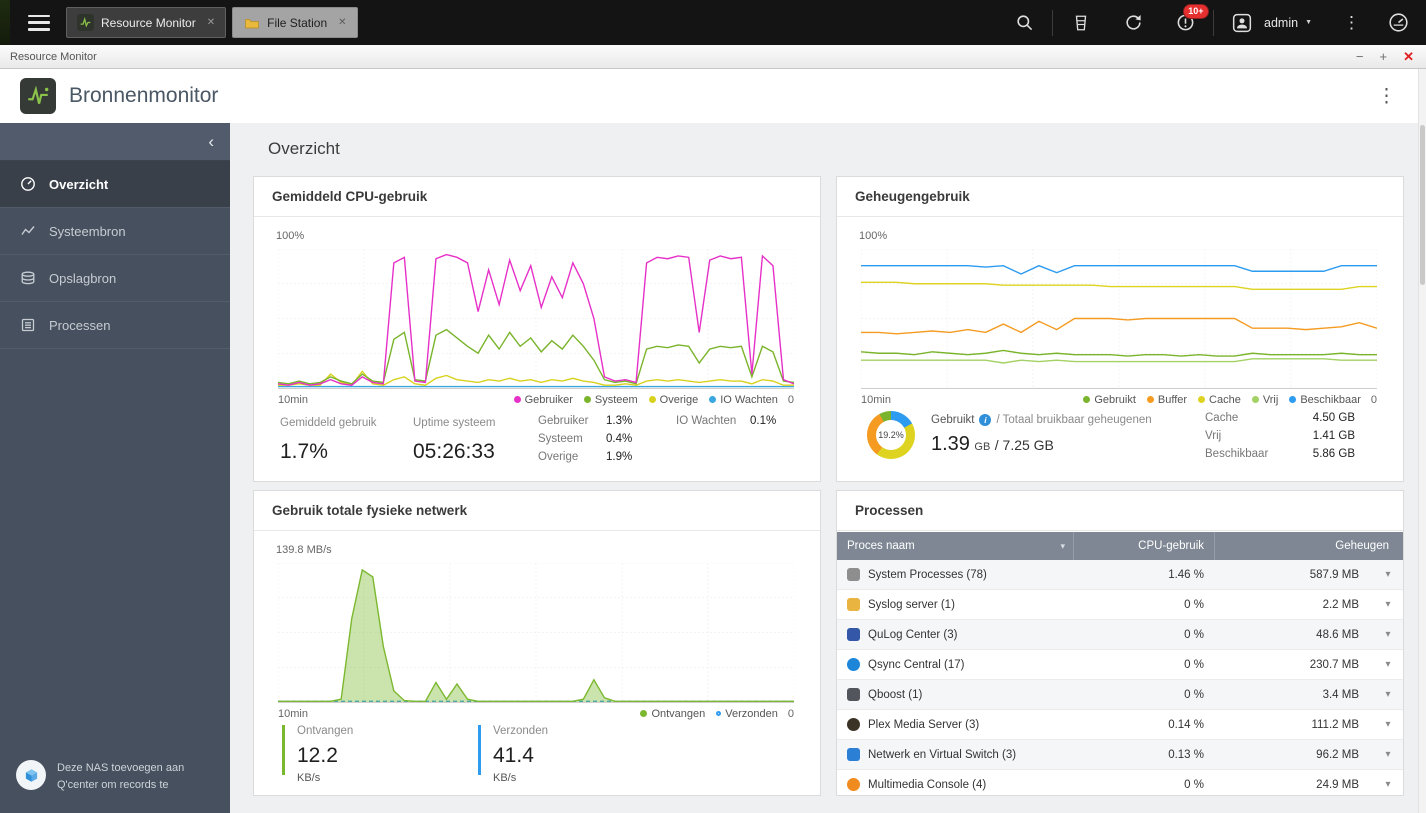 The height and width of the screenshot is (813, 1426). Describe the element at coordinates (1120, 725) in the screenshot. I see `process-row: Plex Media Server (3) 0.14 % 111.2 MB ▾` at that location.